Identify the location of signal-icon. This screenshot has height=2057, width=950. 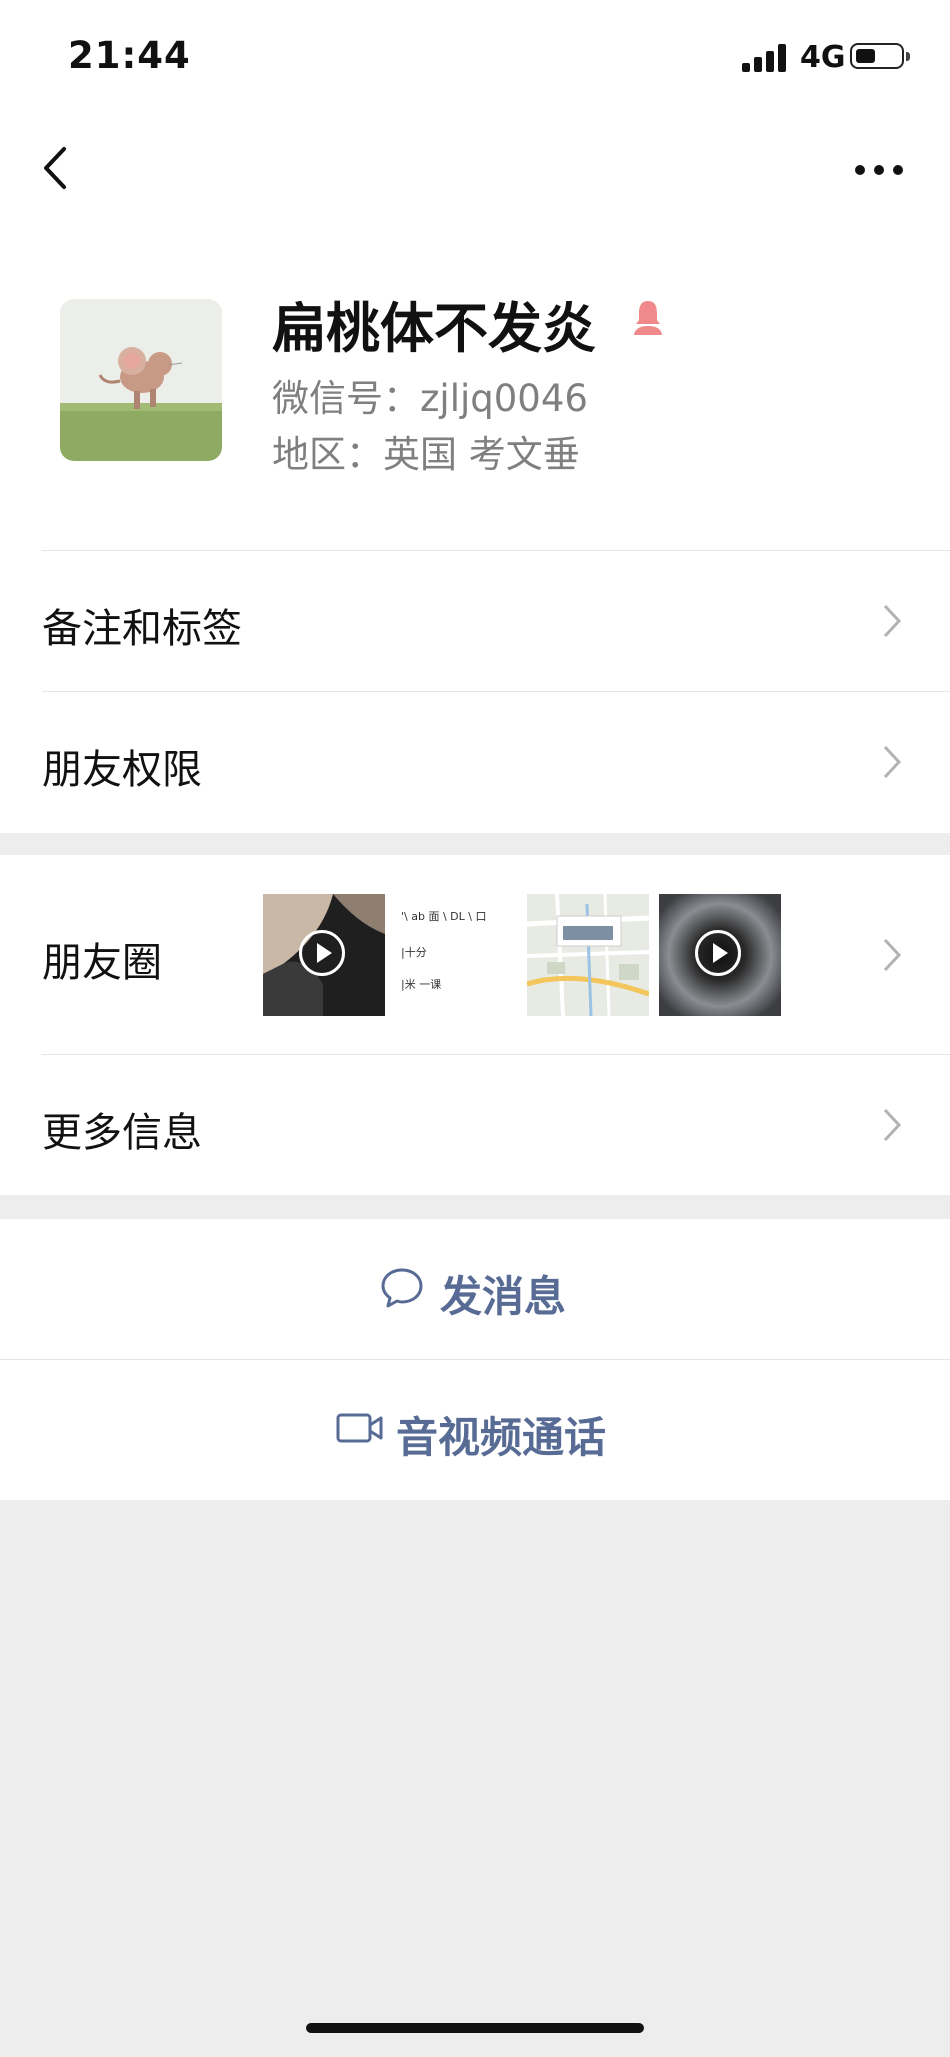
(766, 58).